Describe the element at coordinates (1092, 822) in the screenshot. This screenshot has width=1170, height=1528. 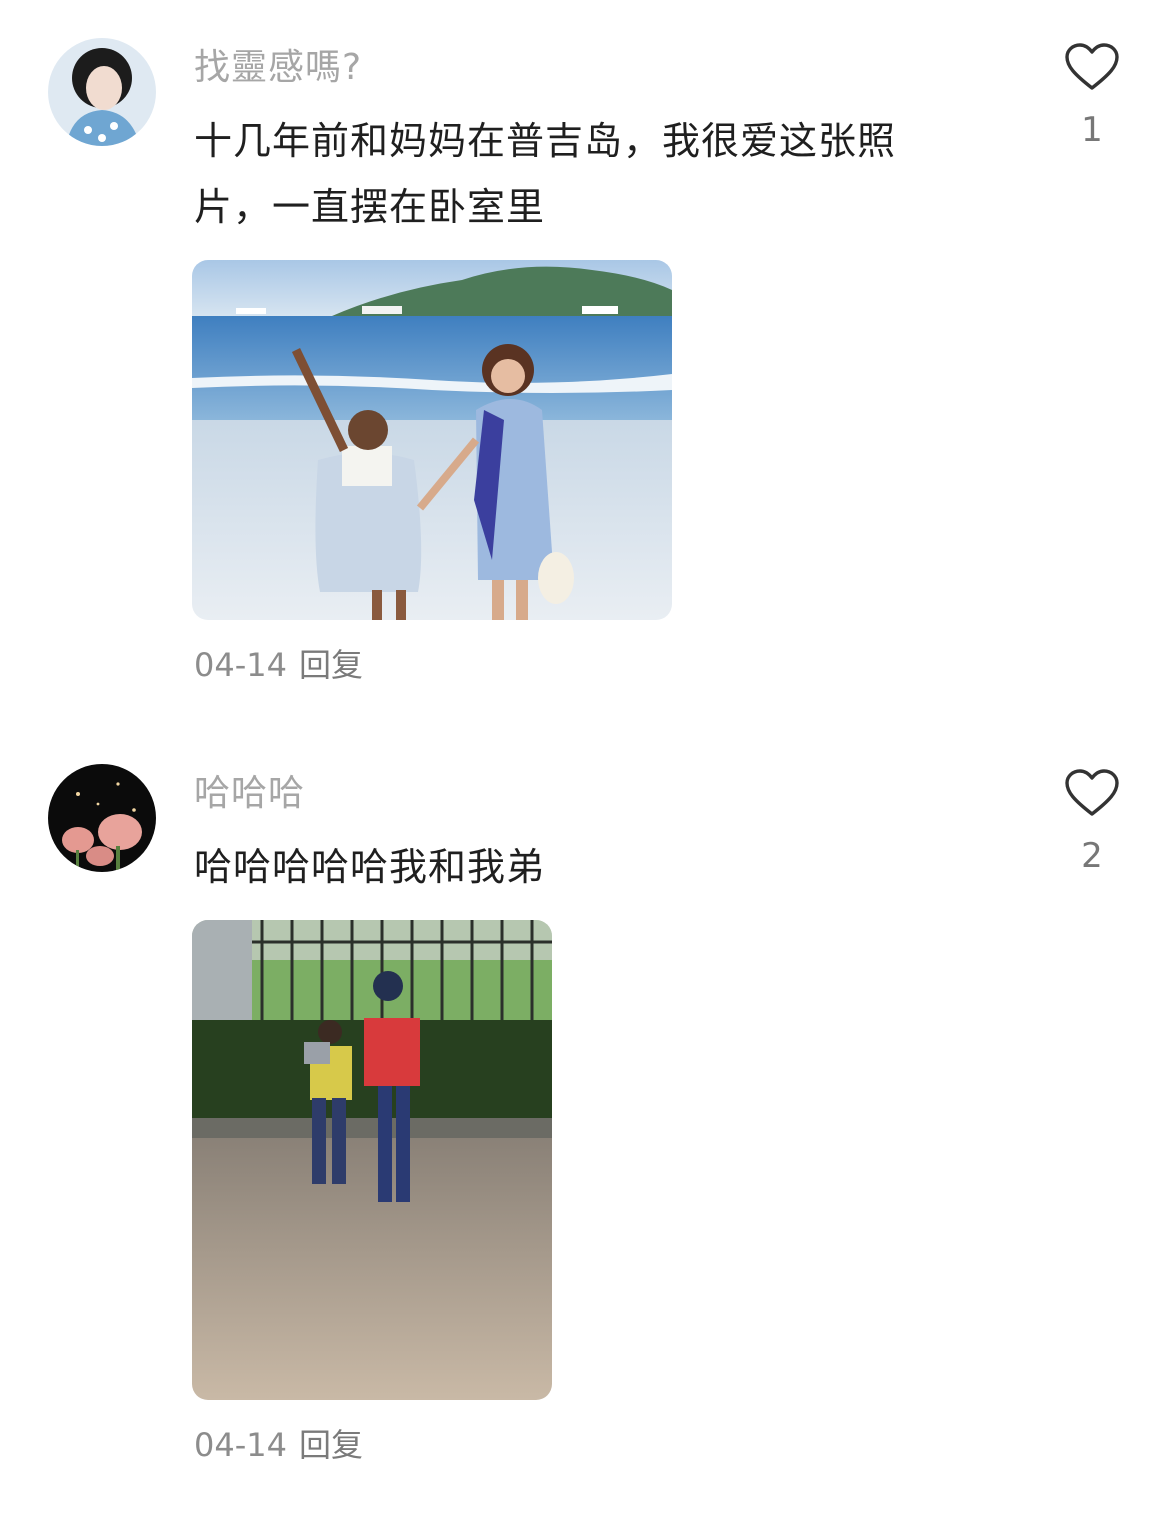
I see `like-button: 2` at that location.